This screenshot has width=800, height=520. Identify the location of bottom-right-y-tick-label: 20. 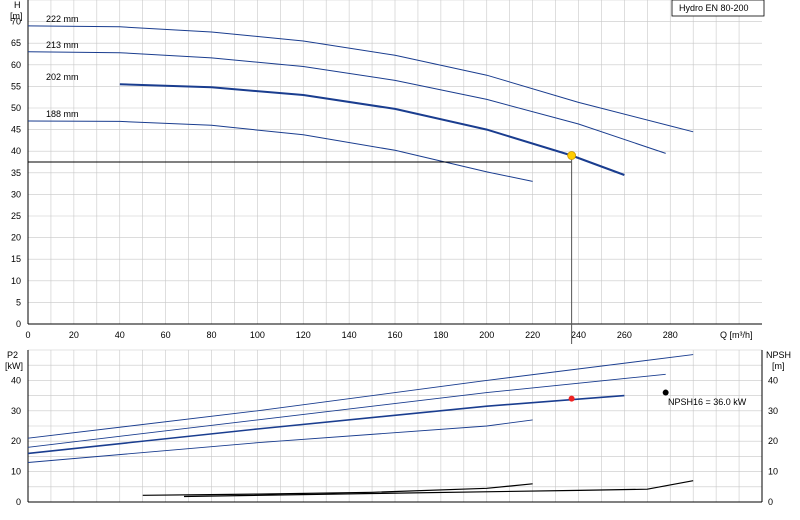
(773, 441).